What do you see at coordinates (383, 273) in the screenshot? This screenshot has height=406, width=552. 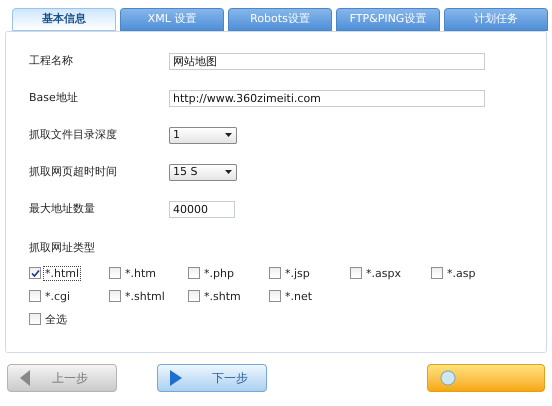 I see `checkbox-label: *.aspx` at bounding box center [383, 273].